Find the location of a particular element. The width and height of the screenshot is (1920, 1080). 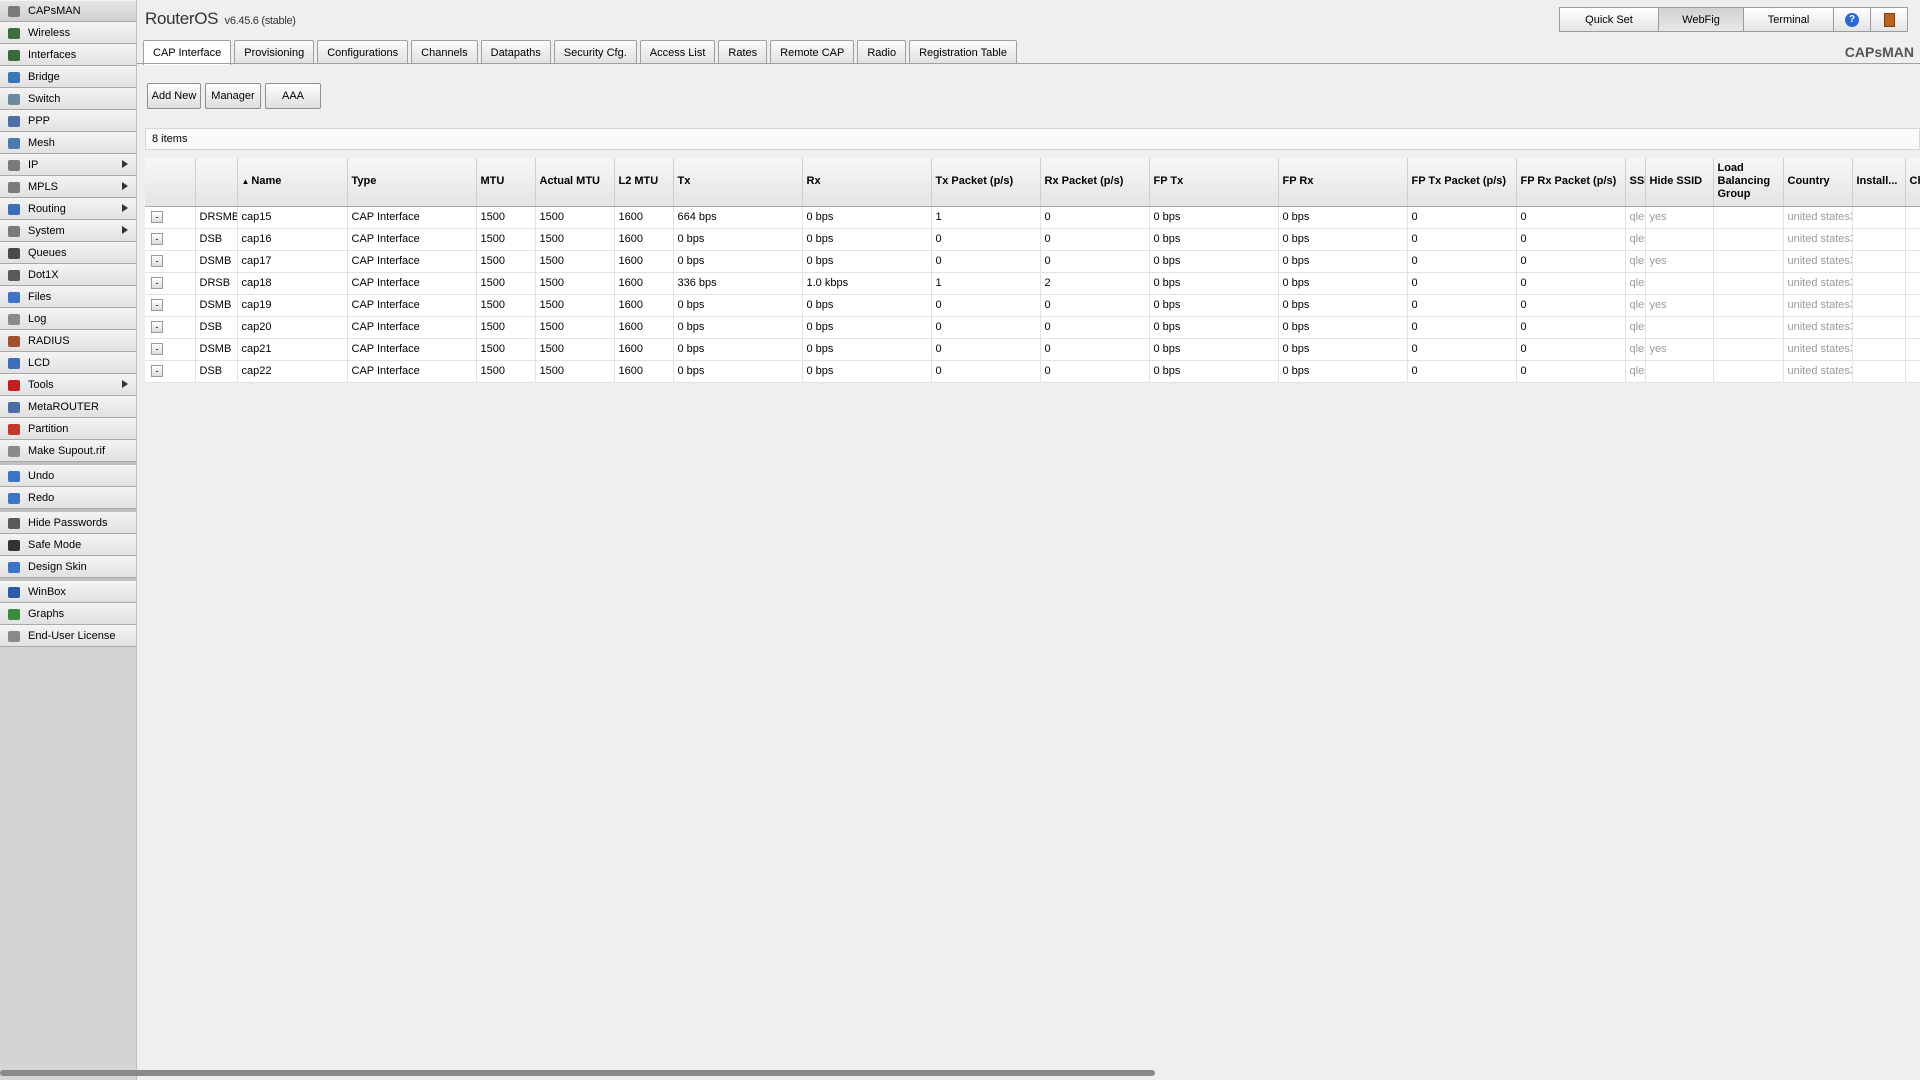

column-header-hide-ssid: Hide SSID is located at coordinates (1679, 182).